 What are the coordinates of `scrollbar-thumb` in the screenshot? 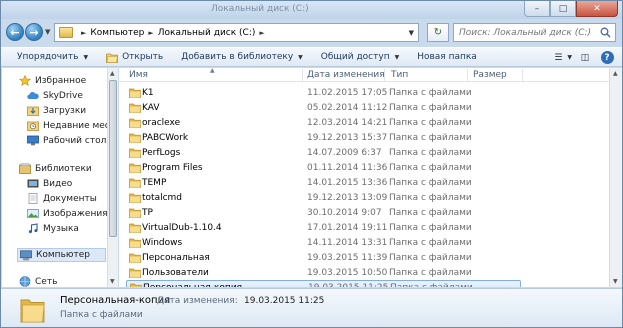 It's located at (113, 158).